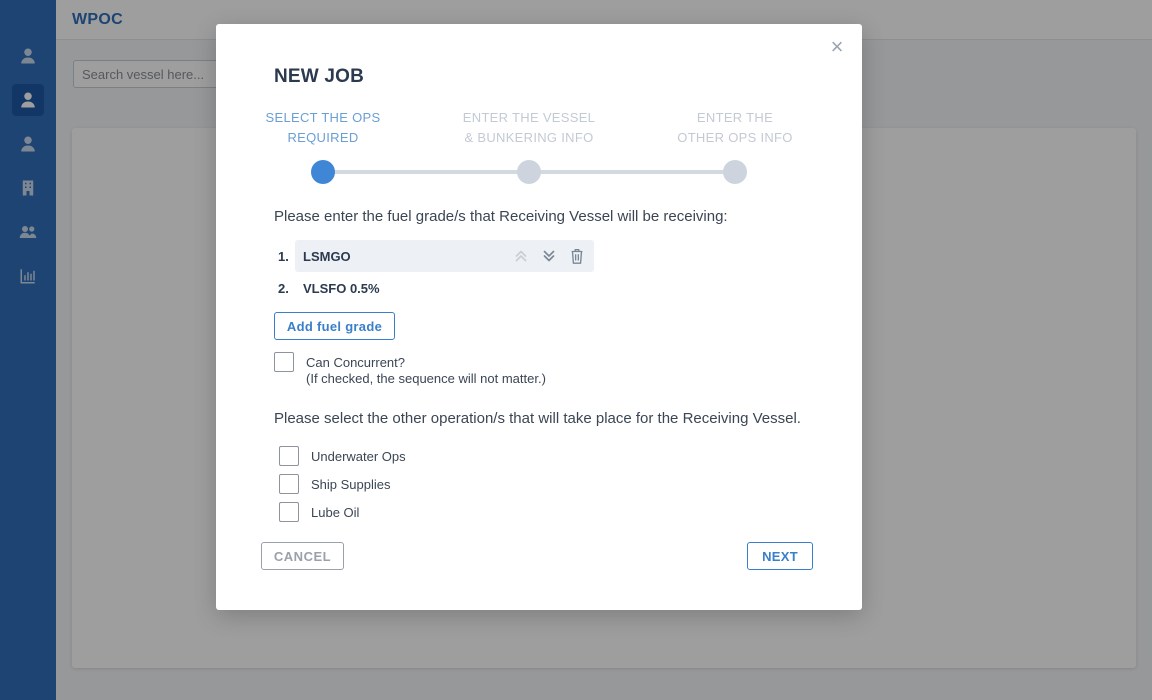 The width and height of the screenshot is (1152, 700). Describe the element at coordinates (327, 256) in the screenshot. I see `fuel-grade-name: LSMGO` at that location.